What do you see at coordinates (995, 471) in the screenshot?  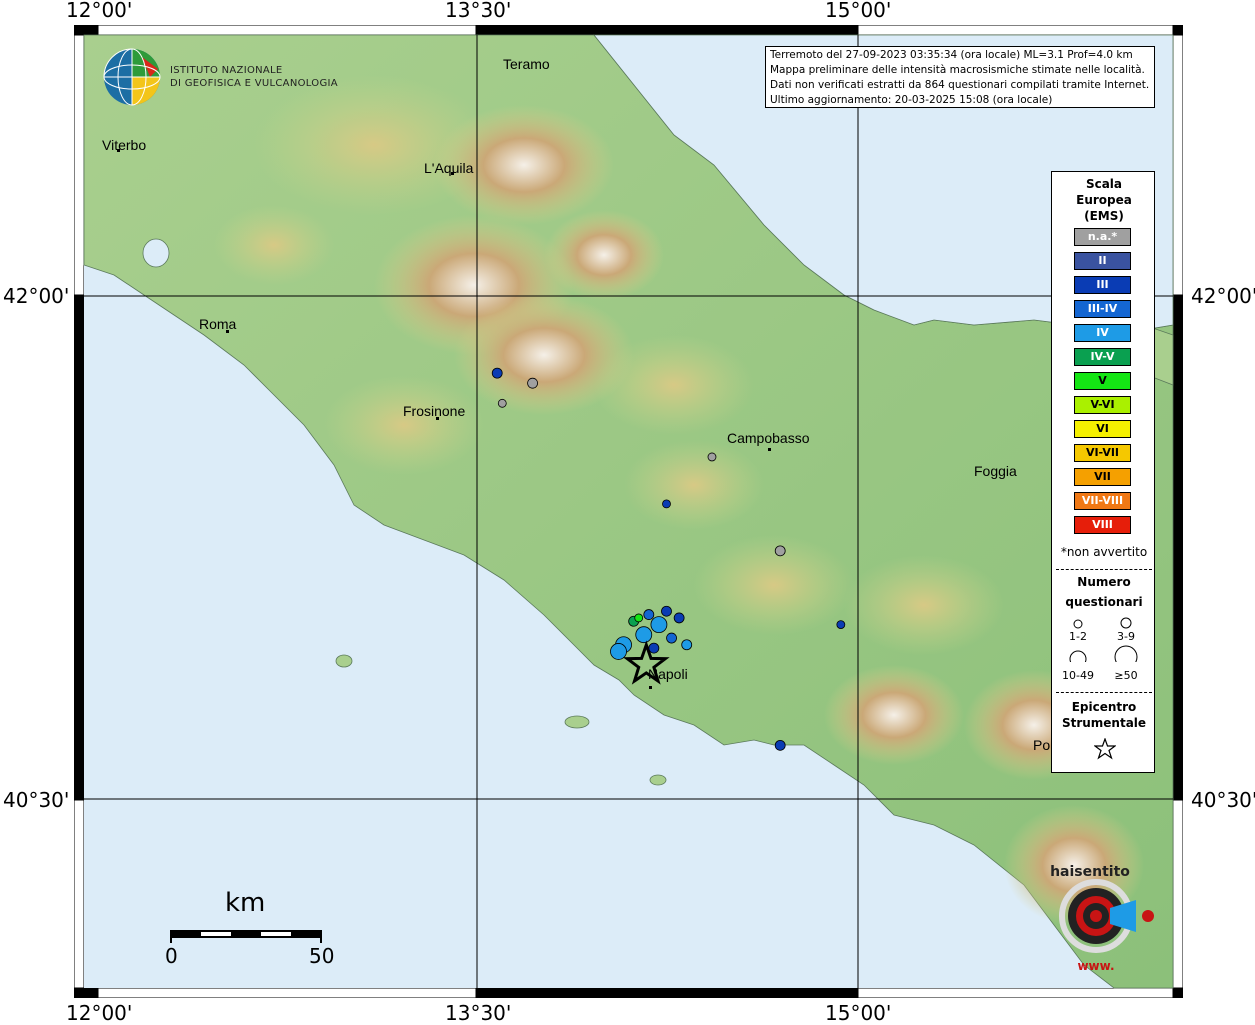 I see `place-foggia: Foggia` at bounding box center [995, 471].